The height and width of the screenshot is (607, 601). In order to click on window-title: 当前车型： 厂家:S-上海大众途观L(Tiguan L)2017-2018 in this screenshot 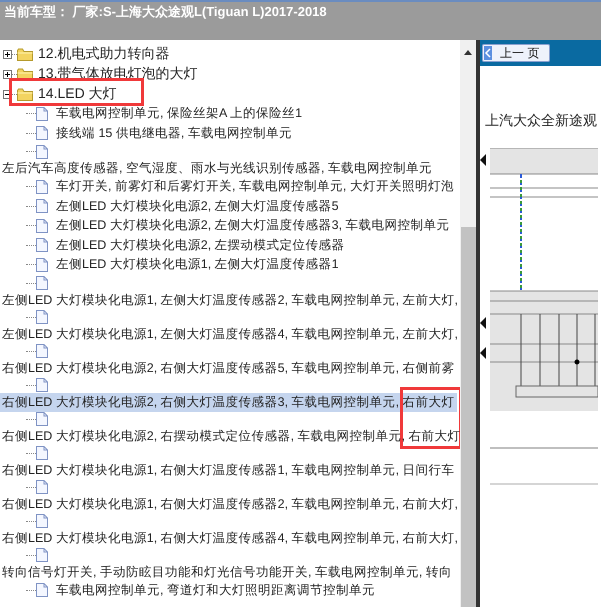, I will do `click(165, 11)`.